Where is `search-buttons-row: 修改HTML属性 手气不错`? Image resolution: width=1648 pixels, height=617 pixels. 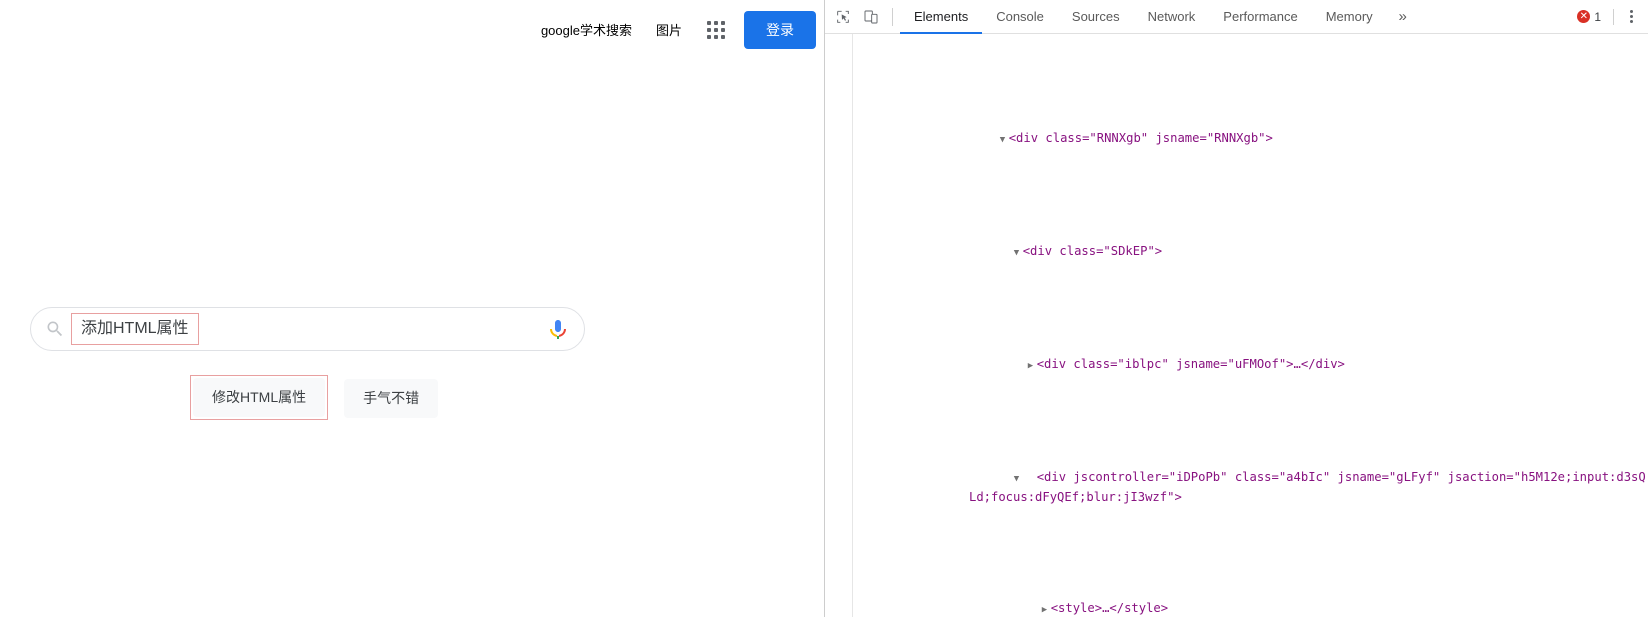 search-buttons-row: 修改HTML属性 手气不错 is located at coordinates (316, 398).